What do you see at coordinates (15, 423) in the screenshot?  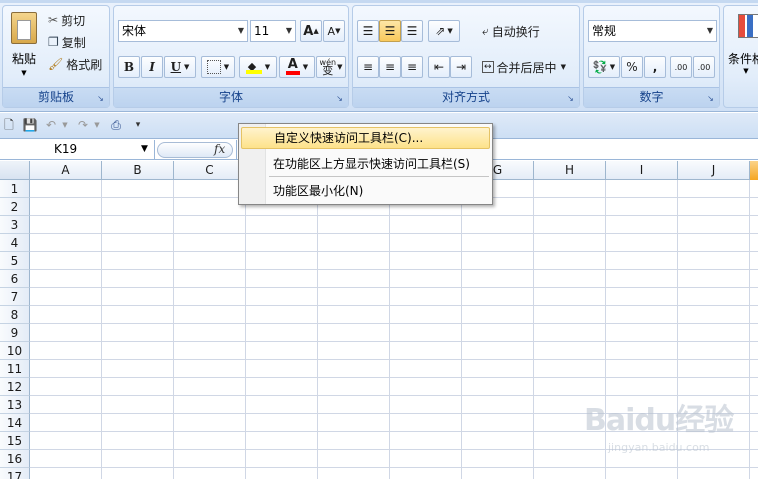 I see `row-header-14: 14` at bounding box center [15, 423].